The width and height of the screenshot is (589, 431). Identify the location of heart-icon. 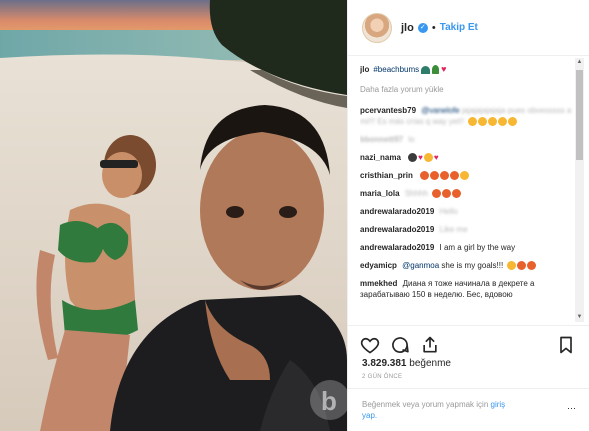
(370, 345).